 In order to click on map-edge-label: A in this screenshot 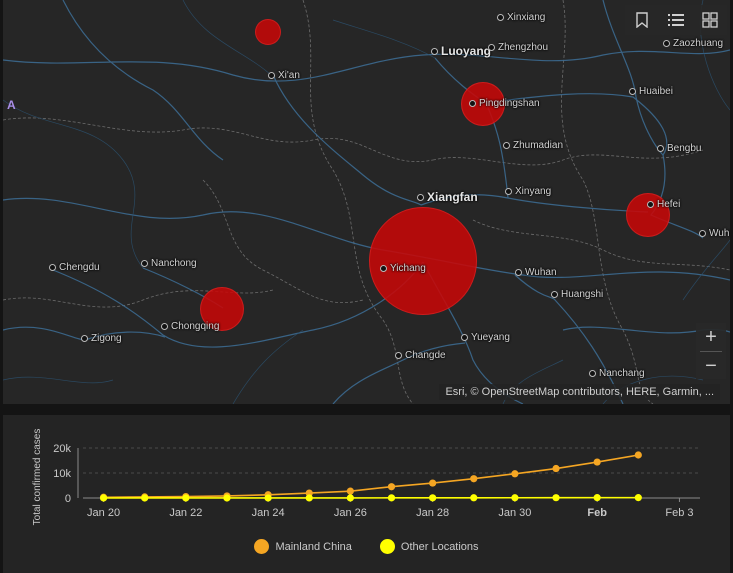, I will do `click(11, 105)`.